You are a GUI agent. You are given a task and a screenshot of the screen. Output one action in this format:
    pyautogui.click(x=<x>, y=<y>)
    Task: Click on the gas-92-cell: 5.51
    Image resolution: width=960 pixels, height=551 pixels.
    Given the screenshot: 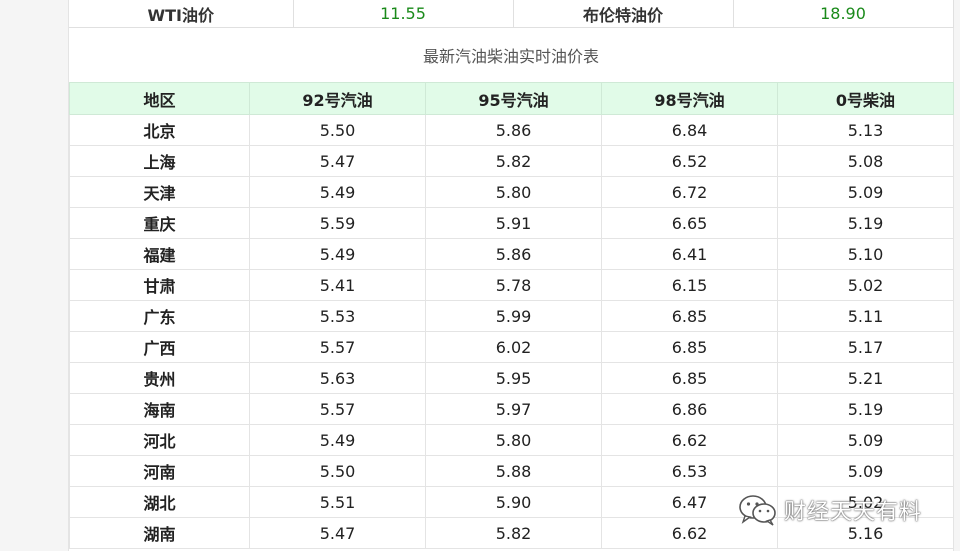 What is the action you would take?
    pyautogui.click(x=337, y=502)
    